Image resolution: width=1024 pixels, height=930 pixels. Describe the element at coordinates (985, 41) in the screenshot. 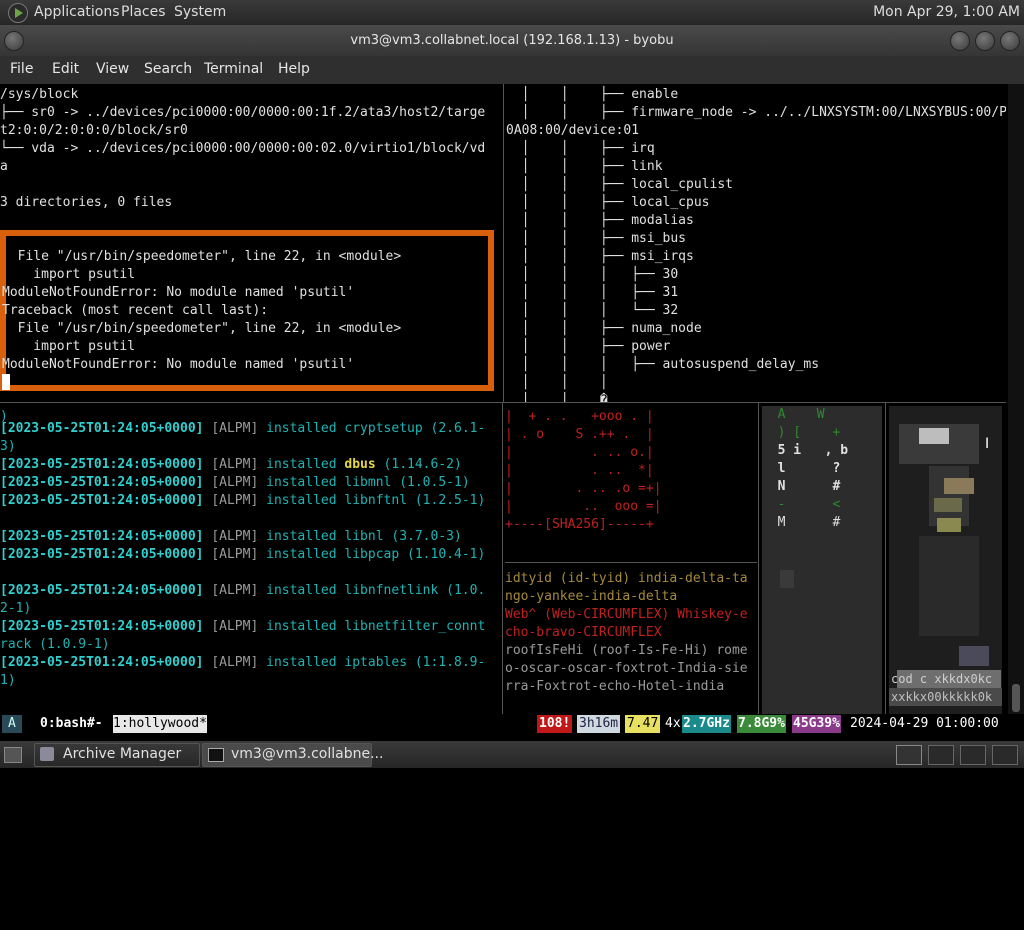

I see `maximize-button` at that location.